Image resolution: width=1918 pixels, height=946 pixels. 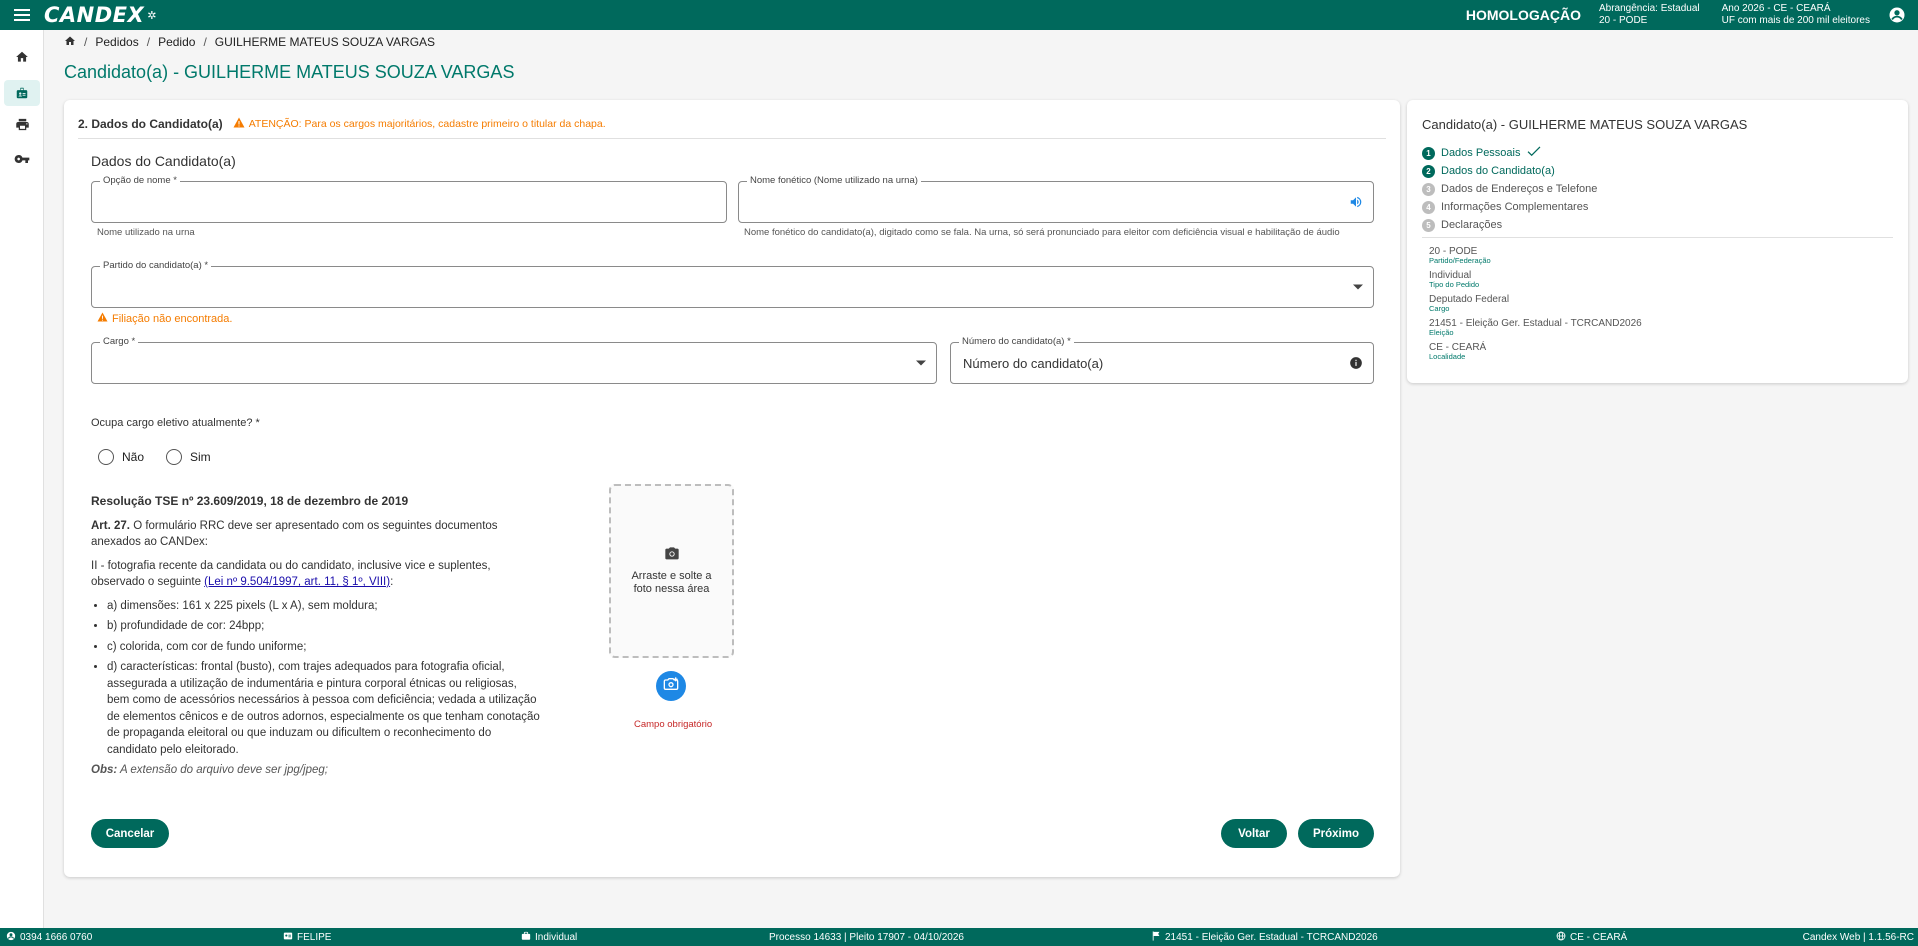 I want to click on cargo-label: Cargo *, so click(x=119, y=341).